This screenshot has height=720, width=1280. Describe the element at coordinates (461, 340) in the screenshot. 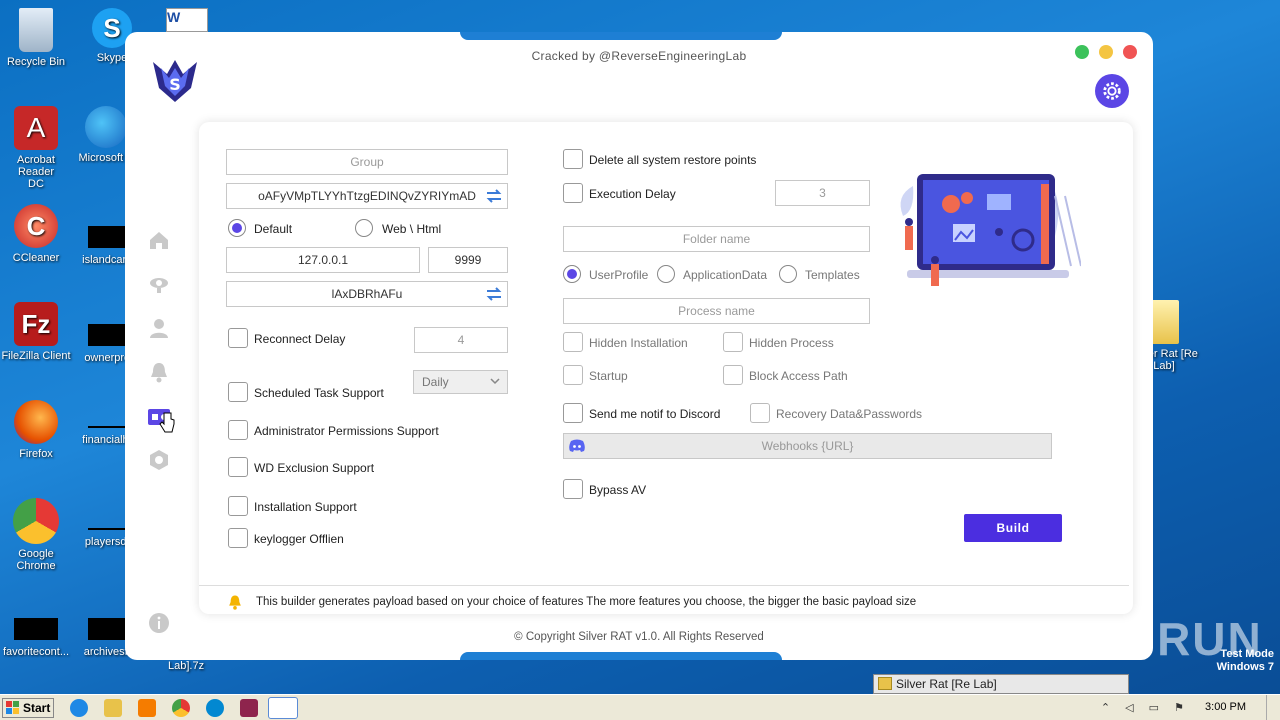

I see `reconnect-delay-input: 4` at that location.